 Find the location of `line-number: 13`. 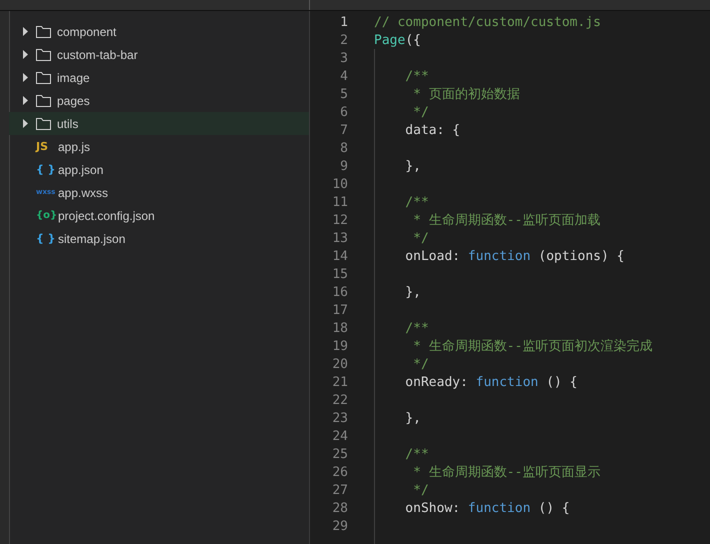

line-number: 13 is located at coordinates (339, 238).